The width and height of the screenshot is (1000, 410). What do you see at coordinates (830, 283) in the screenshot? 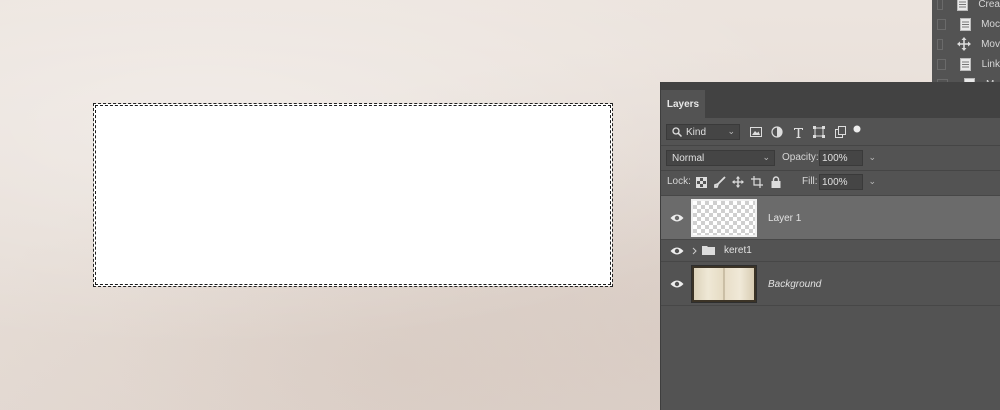
I see `layer-row-background: Background` at bounding box center [830, 283].